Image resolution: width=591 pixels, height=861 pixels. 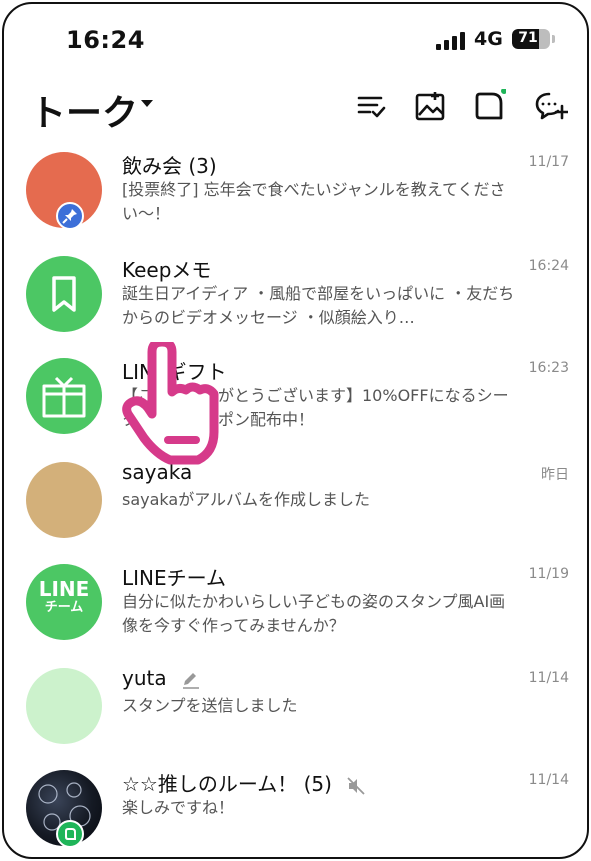 I want to click on chat-time: 昨日, so click(x=555, y=475).